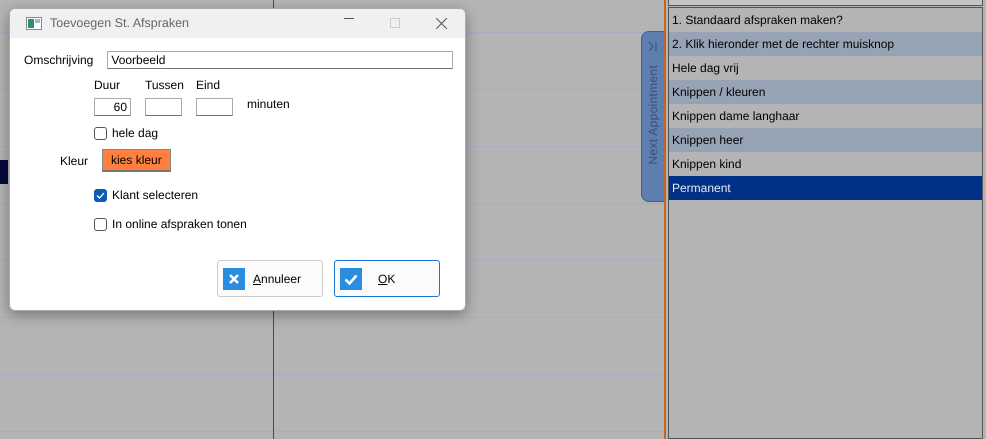  Describe the element at coordinates (280, 60) in the screenshot. I see `description-field: Voorbeeld` at that location.